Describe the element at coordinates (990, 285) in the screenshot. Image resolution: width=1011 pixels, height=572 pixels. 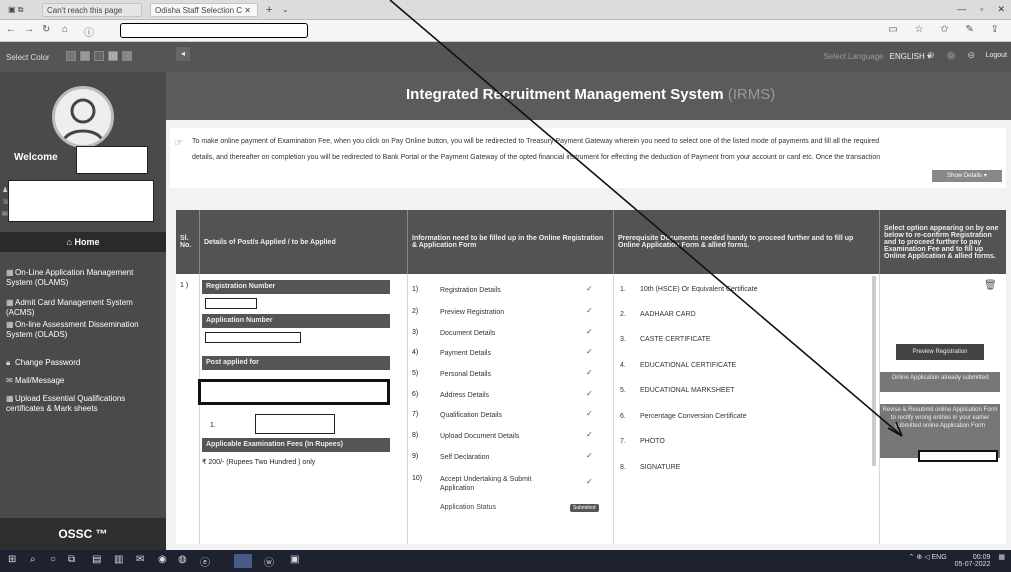
I see `trash-icon: 🗑︎` at that location.